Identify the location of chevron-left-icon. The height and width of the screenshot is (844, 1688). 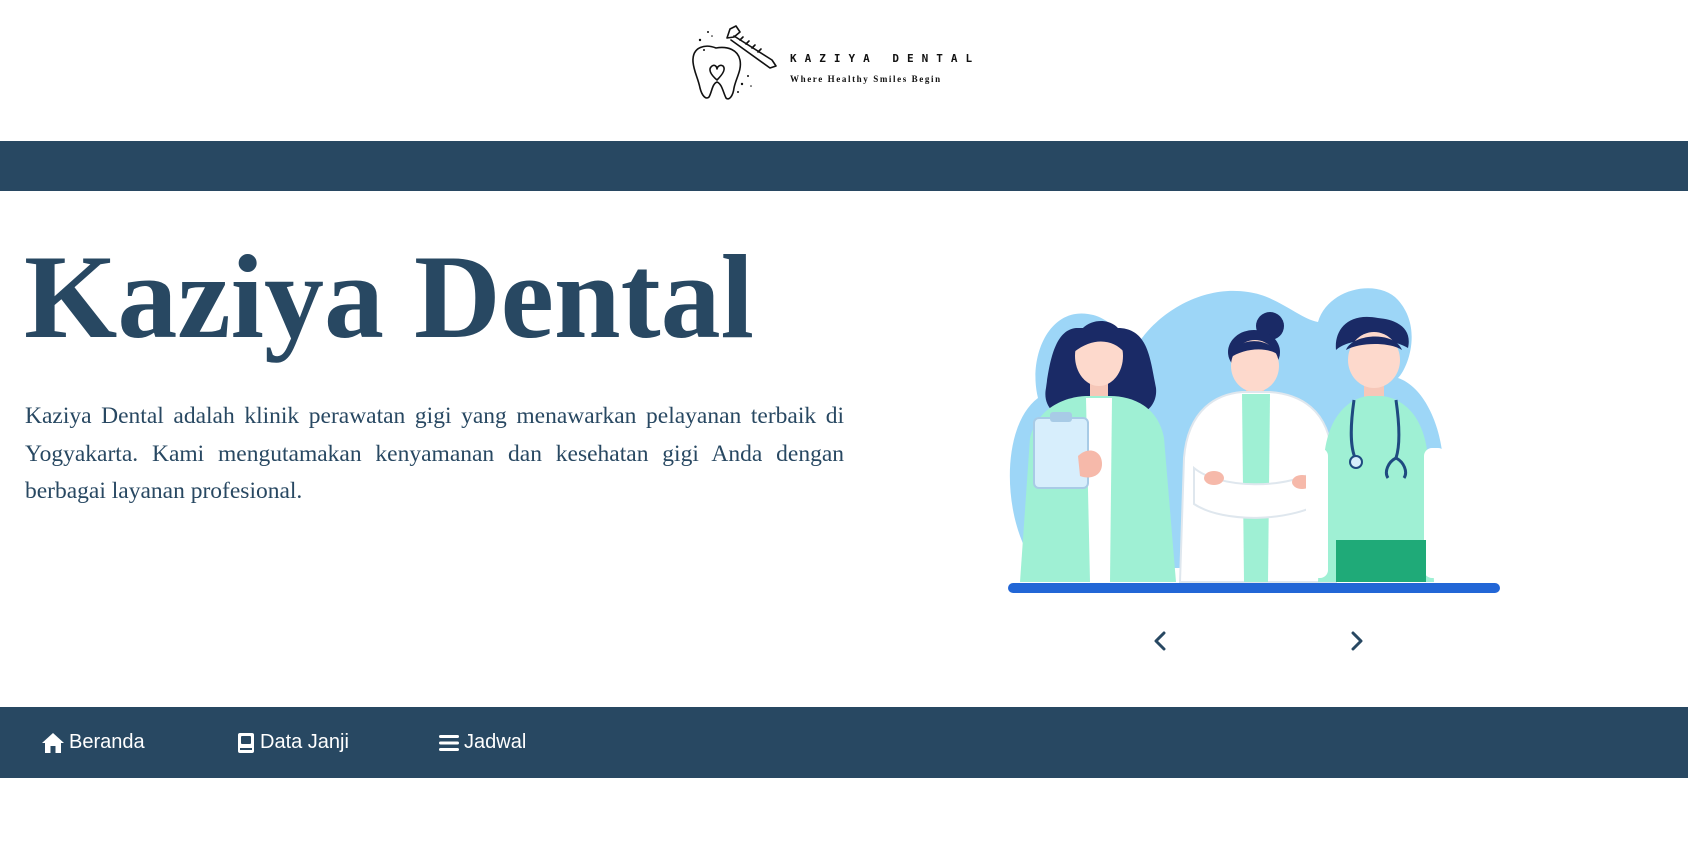
(1160, 641).